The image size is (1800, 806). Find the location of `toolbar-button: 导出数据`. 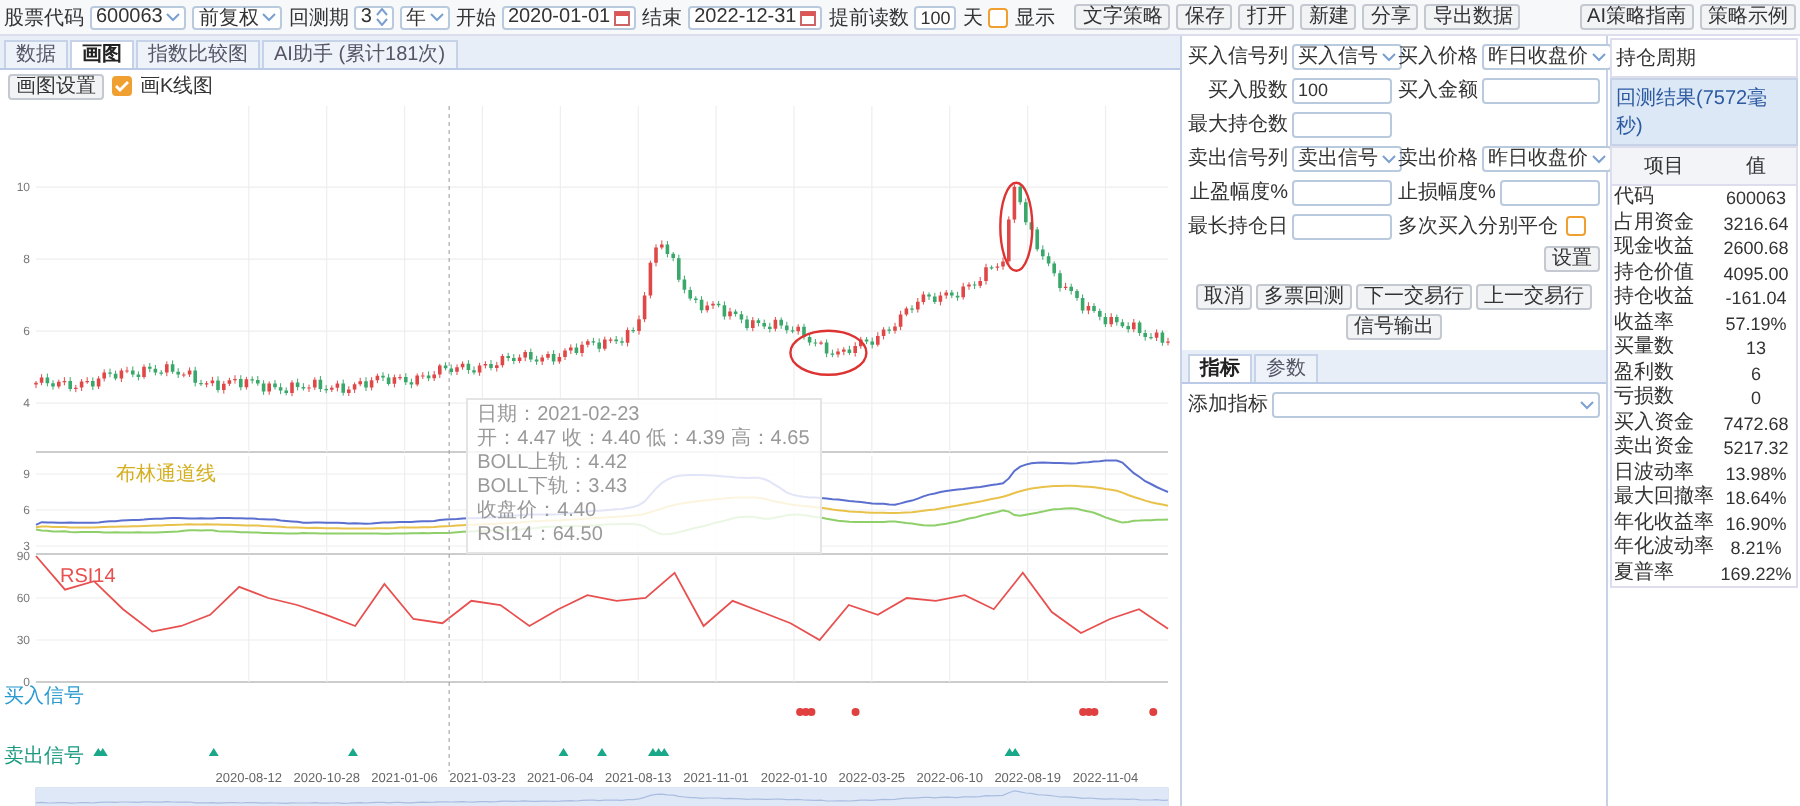

toolbar-button: 导出数据 is located at coordinates (1472, 17).